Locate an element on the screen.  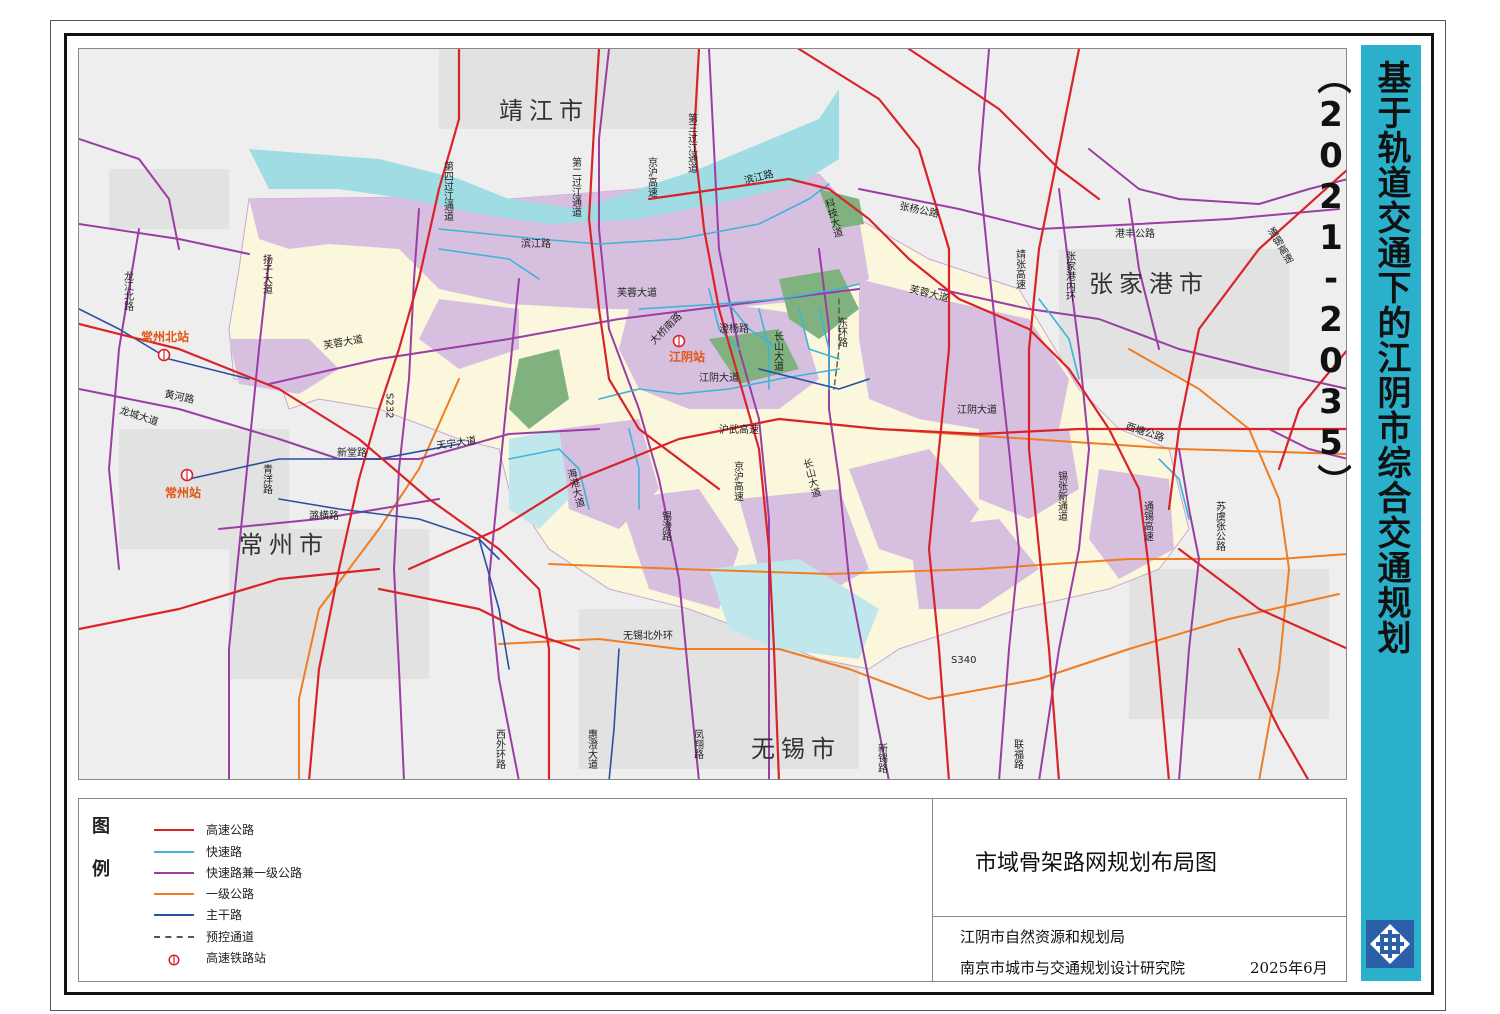
legend-heading: 图 is located at coordinates (101, 826).